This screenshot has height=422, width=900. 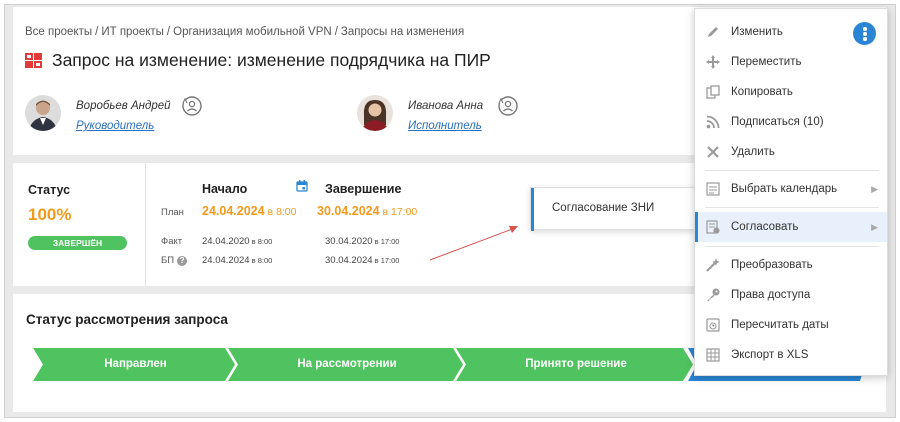 What do you see at coordinates (446, 106) in the screenshot?
I see `executor-name: Иванова Анна` at bounding box center [446, 106].